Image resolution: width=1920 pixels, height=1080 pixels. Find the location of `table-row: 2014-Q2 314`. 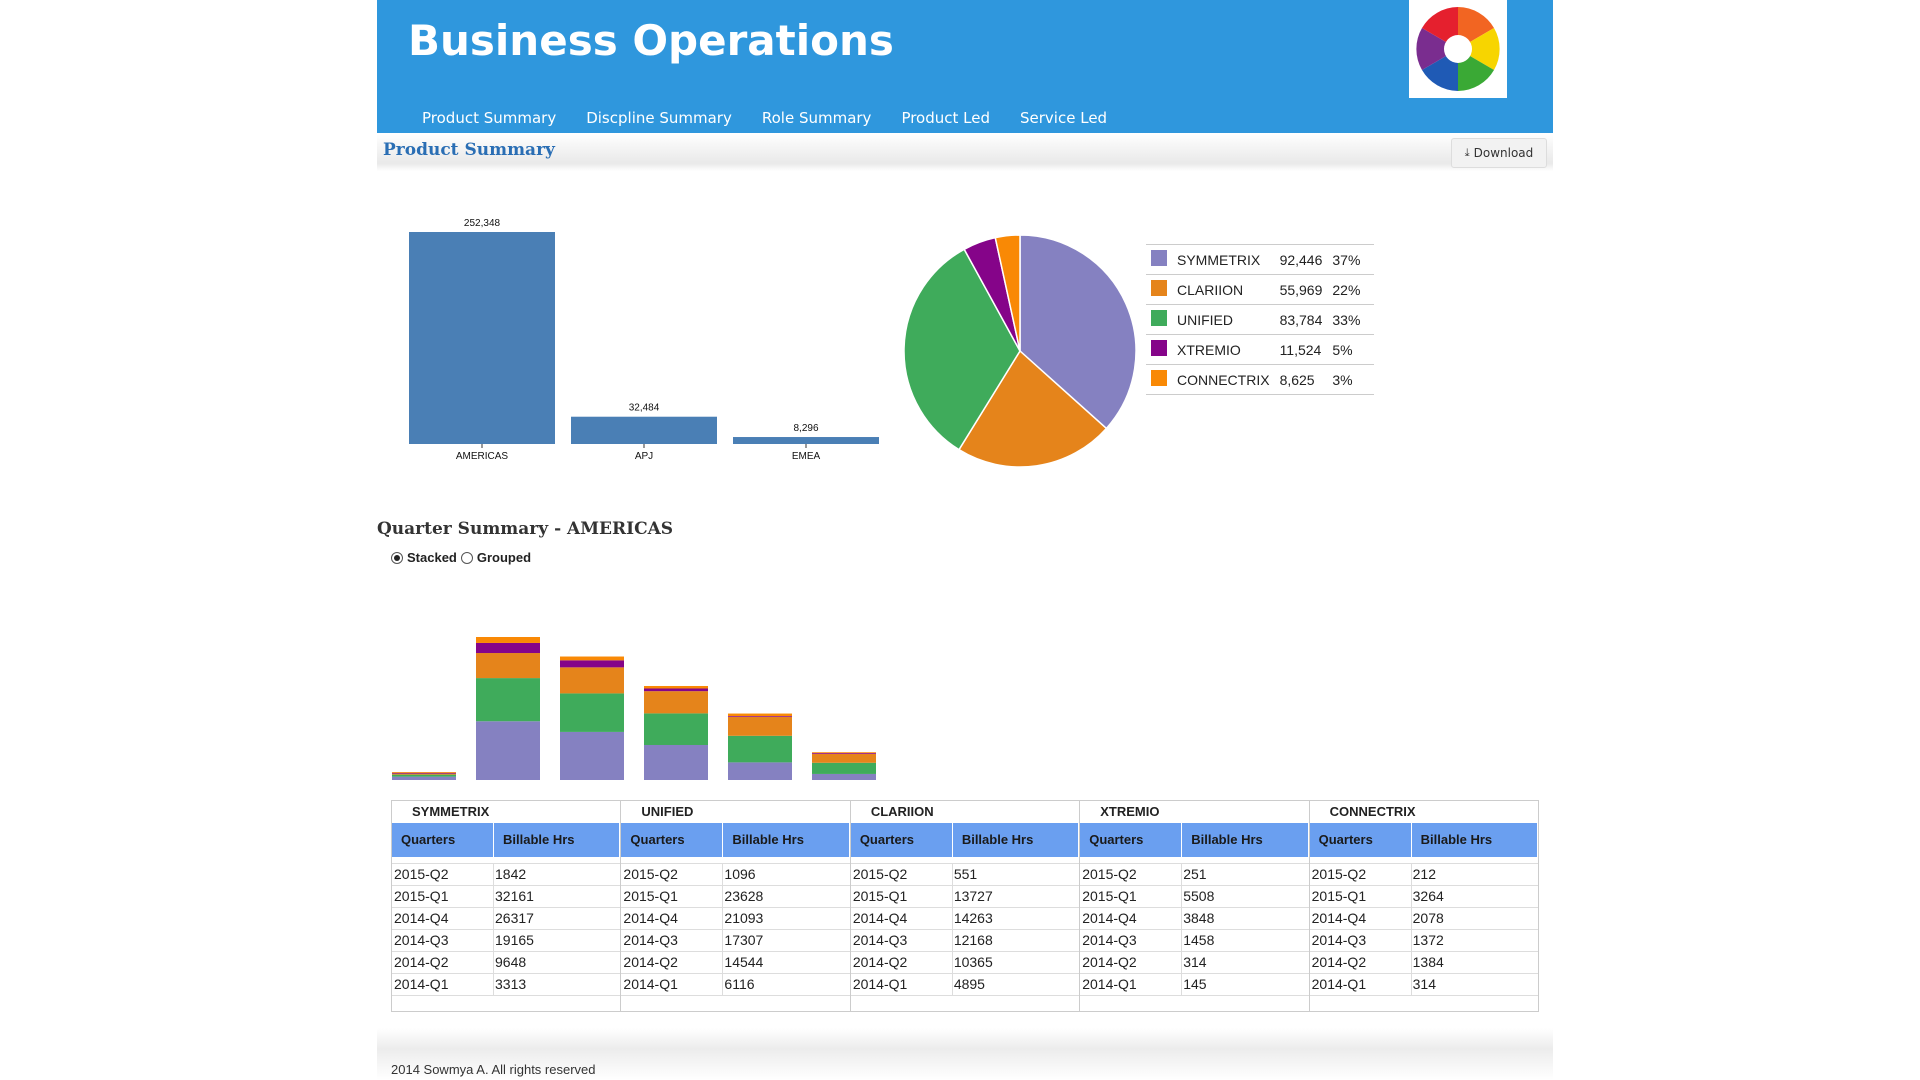

table-row: 2014-Q2 314 is located at coordinates (1194, 963).